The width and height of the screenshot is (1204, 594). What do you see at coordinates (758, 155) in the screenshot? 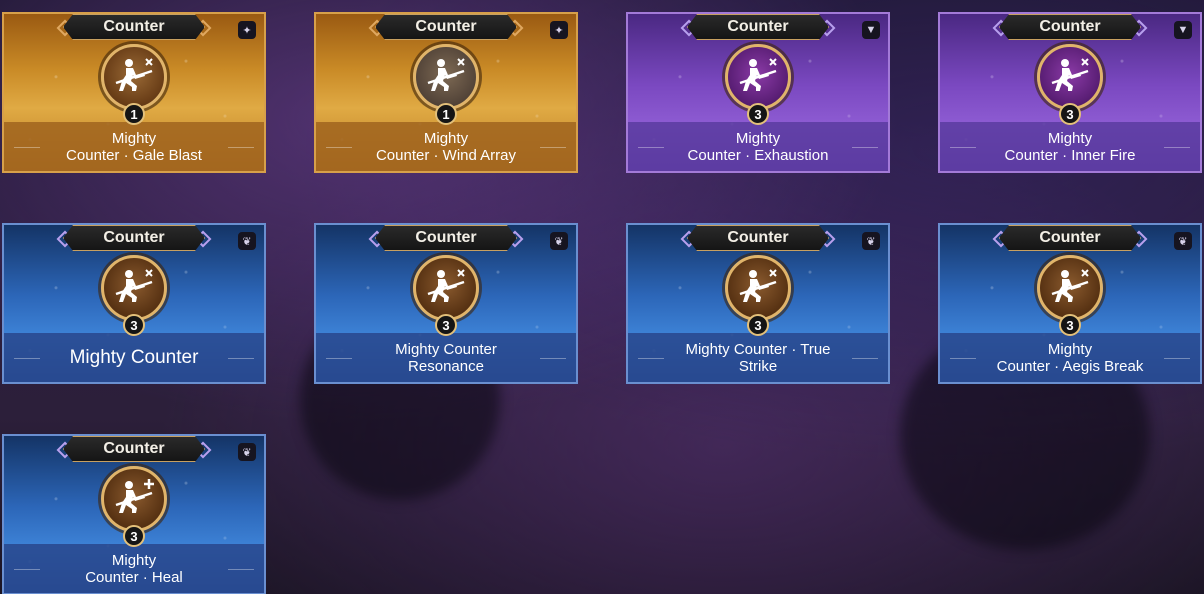
I see `skill-name-line2: Counter · Exhaustion` at bounding box center [758, 155].